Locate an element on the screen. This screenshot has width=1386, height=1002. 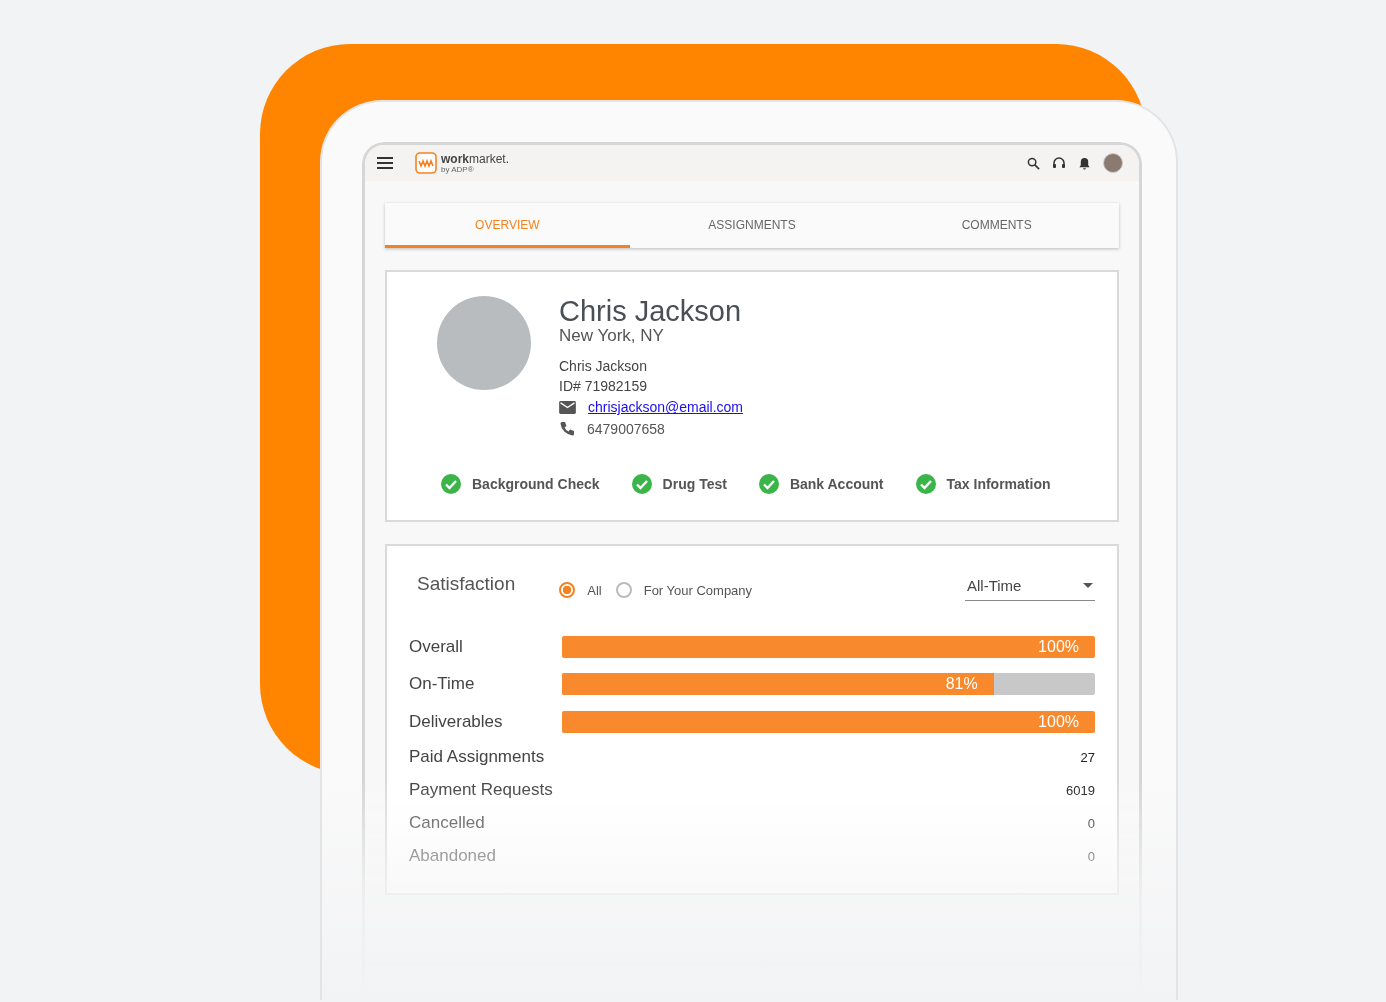
headset-icon is located at coordinates (1059, 163).